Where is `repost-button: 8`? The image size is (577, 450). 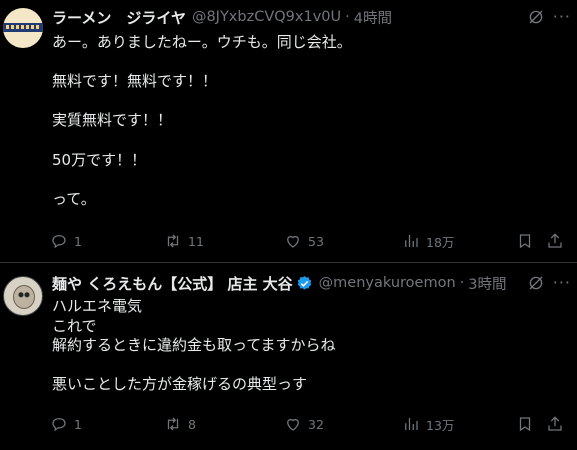
repost-button: 8 is located at coordinates (180, 424).